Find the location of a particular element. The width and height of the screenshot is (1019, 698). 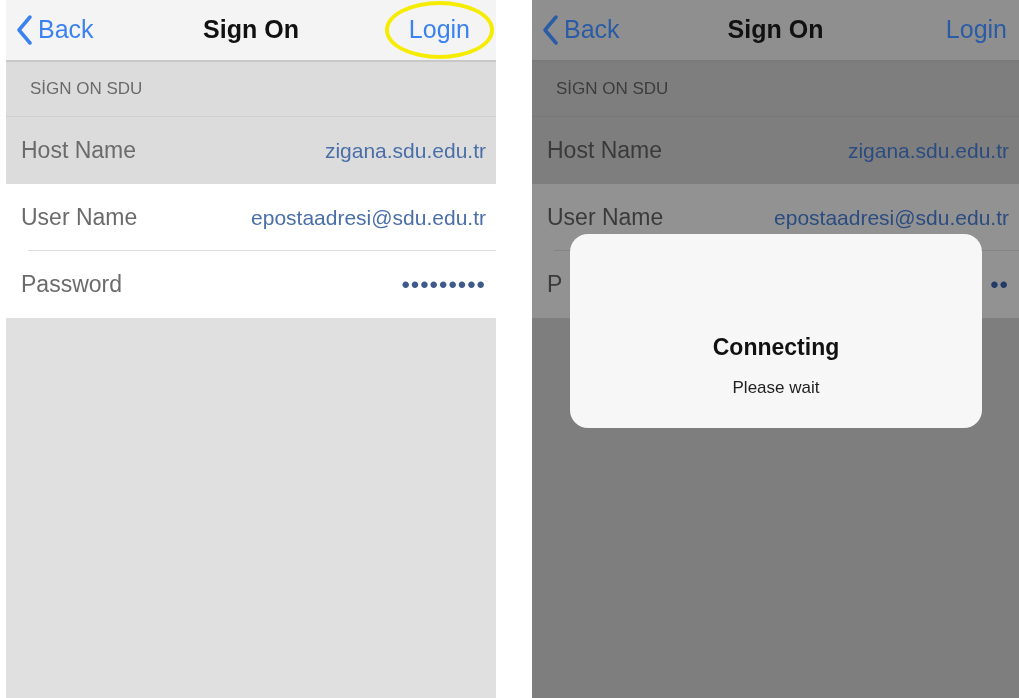

form-row: Host Name zigana.sdu.edu.tr is located at coordinates (251, 150).